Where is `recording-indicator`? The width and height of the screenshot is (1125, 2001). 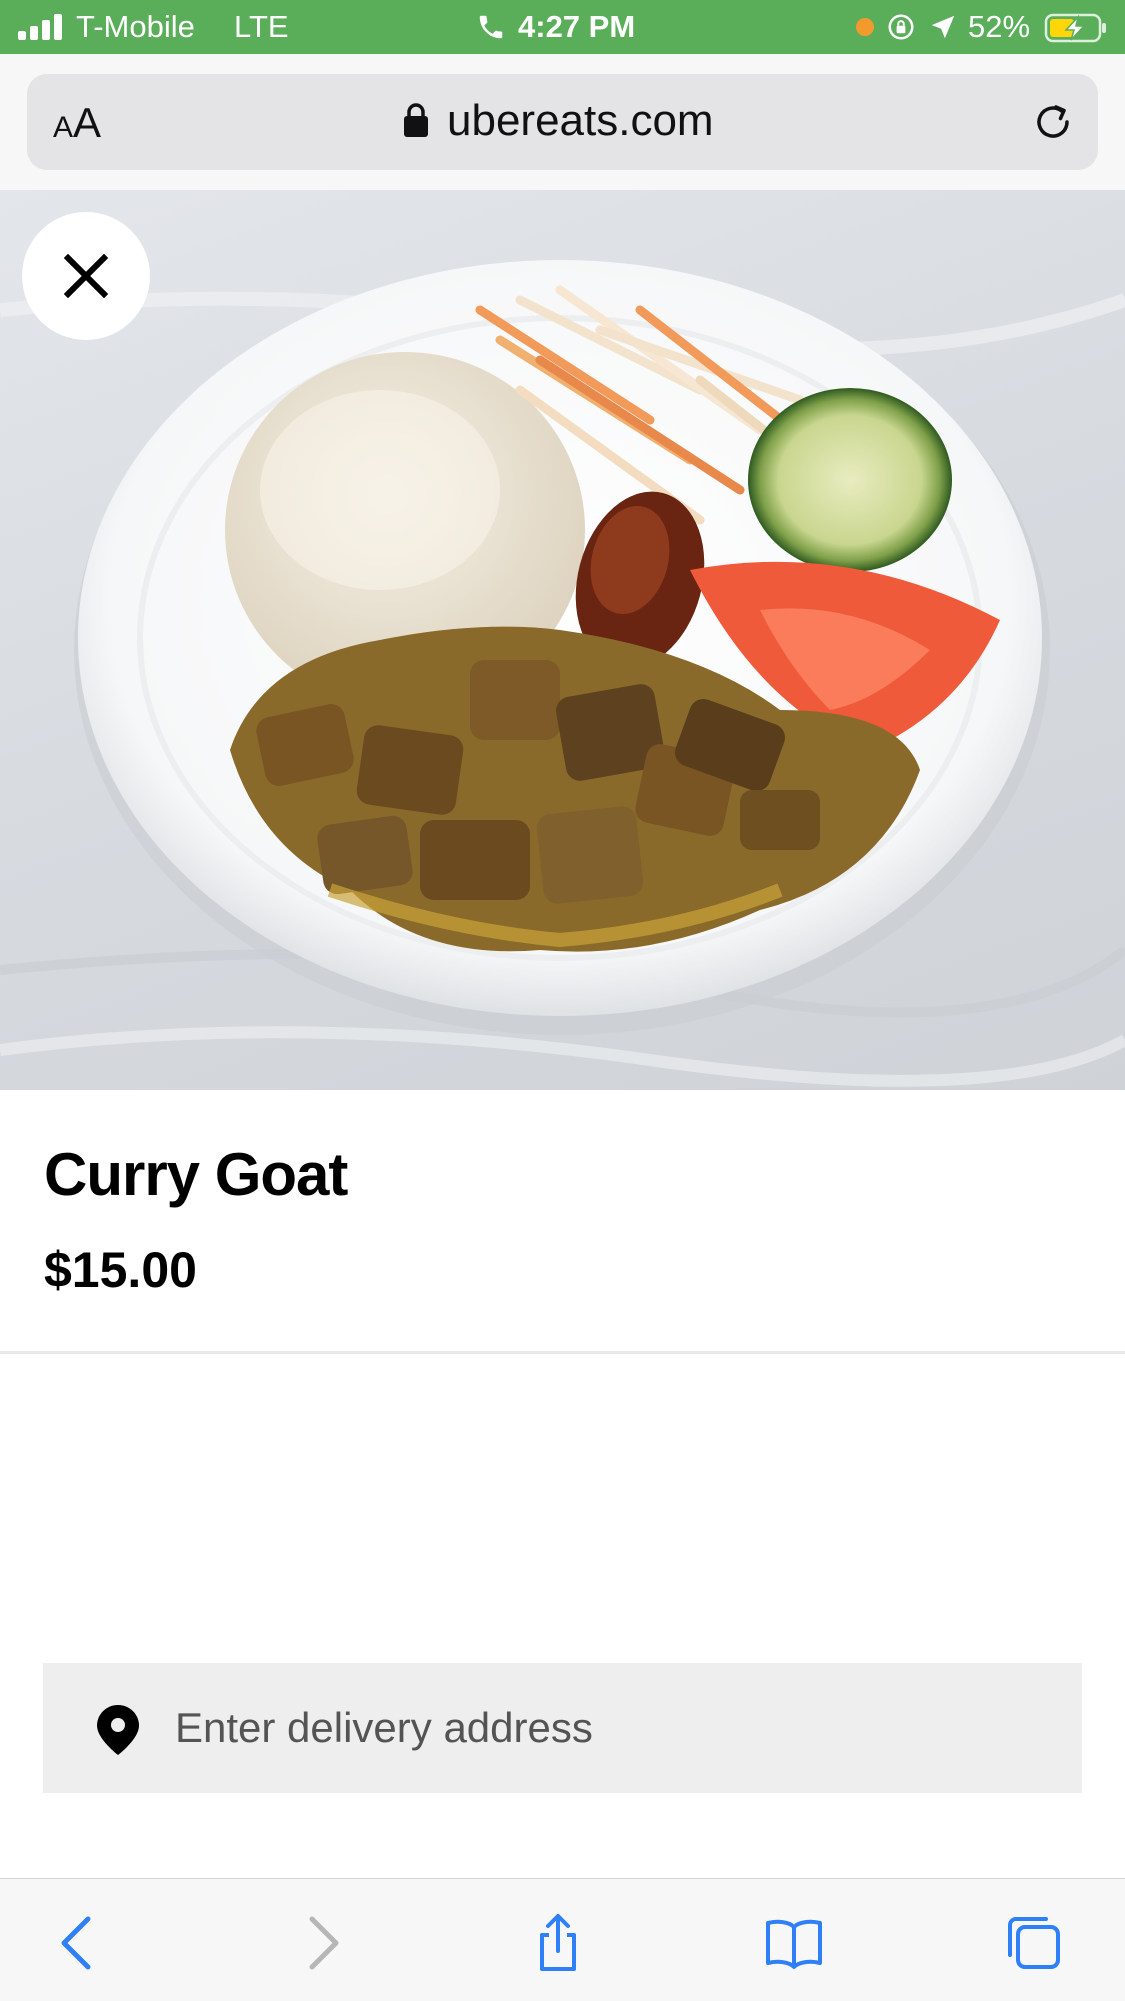
recording-indicator is located at coordinates (865, 27).